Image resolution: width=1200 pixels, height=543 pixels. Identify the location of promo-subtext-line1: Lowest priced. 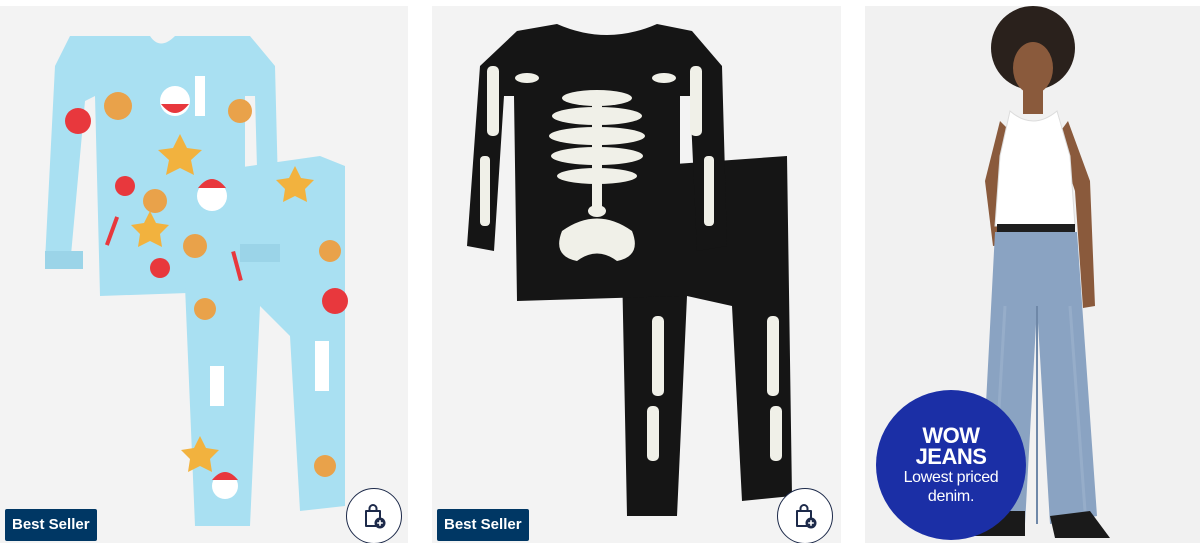
(951, 477).